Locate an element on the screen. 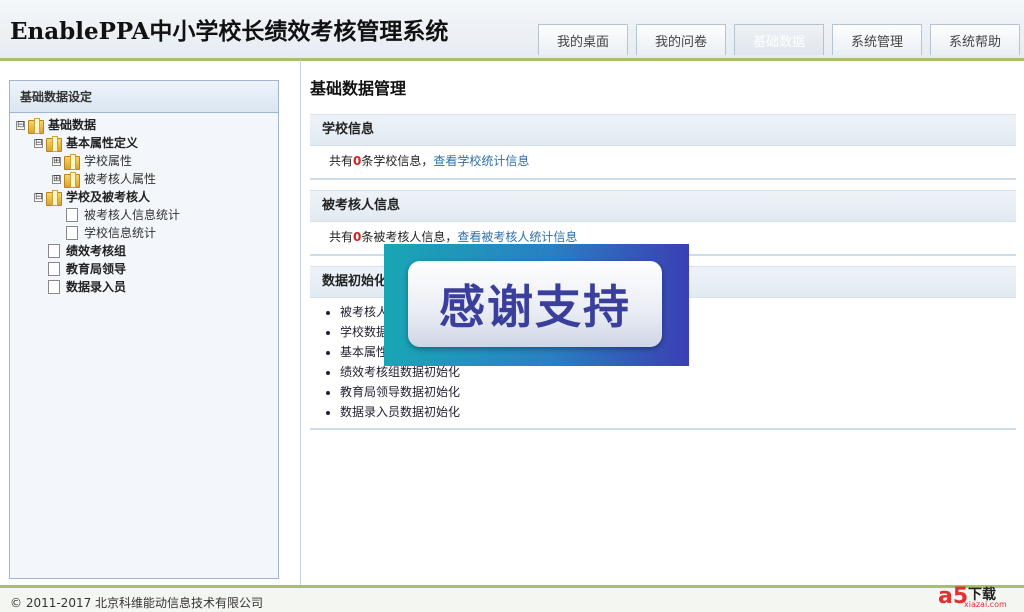 This screenshot has height=612, width=1024. thanks-overlay-text: 感谢支持 is located at coordinates (535, 307).